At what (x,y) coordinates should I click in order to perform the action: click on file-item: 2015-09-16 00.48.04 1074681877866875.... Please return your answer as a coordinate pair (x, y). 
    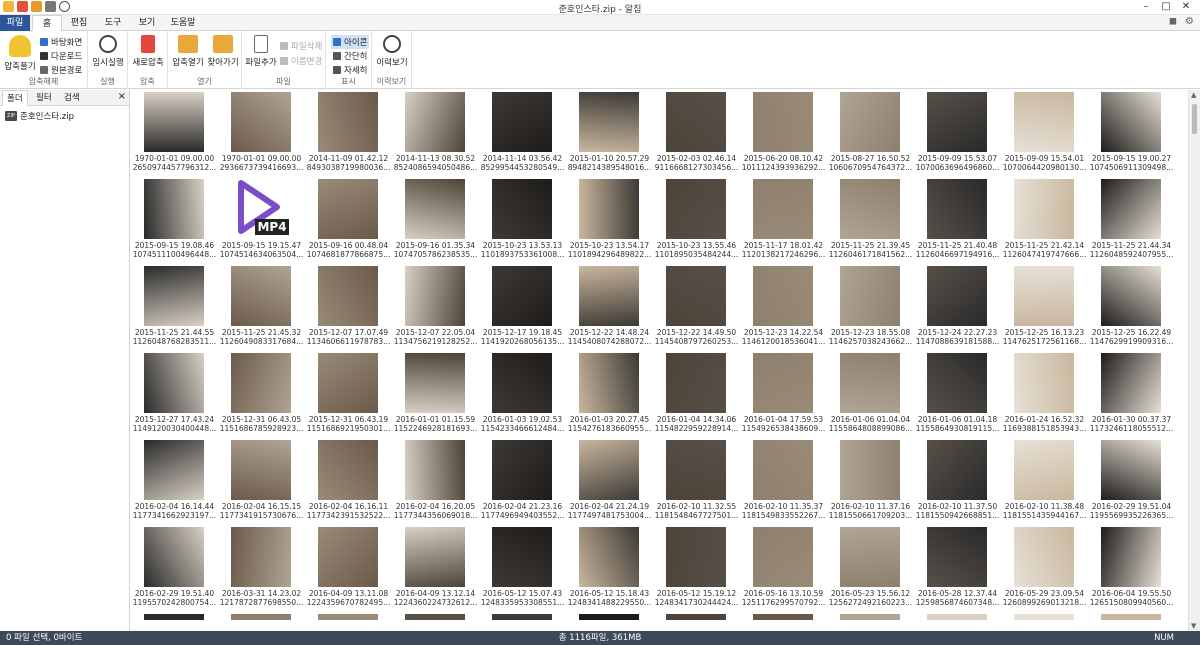
    Looking at the image, I should click on (348, 221).